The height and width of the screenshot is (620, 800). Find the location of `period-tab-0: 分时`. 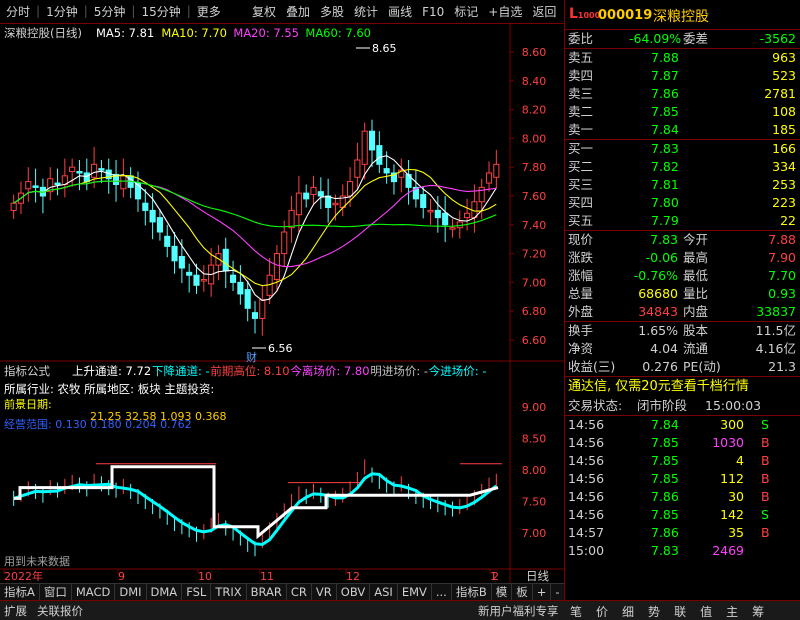

period-tab-0: 分时 is located at coordinates (18, 12).